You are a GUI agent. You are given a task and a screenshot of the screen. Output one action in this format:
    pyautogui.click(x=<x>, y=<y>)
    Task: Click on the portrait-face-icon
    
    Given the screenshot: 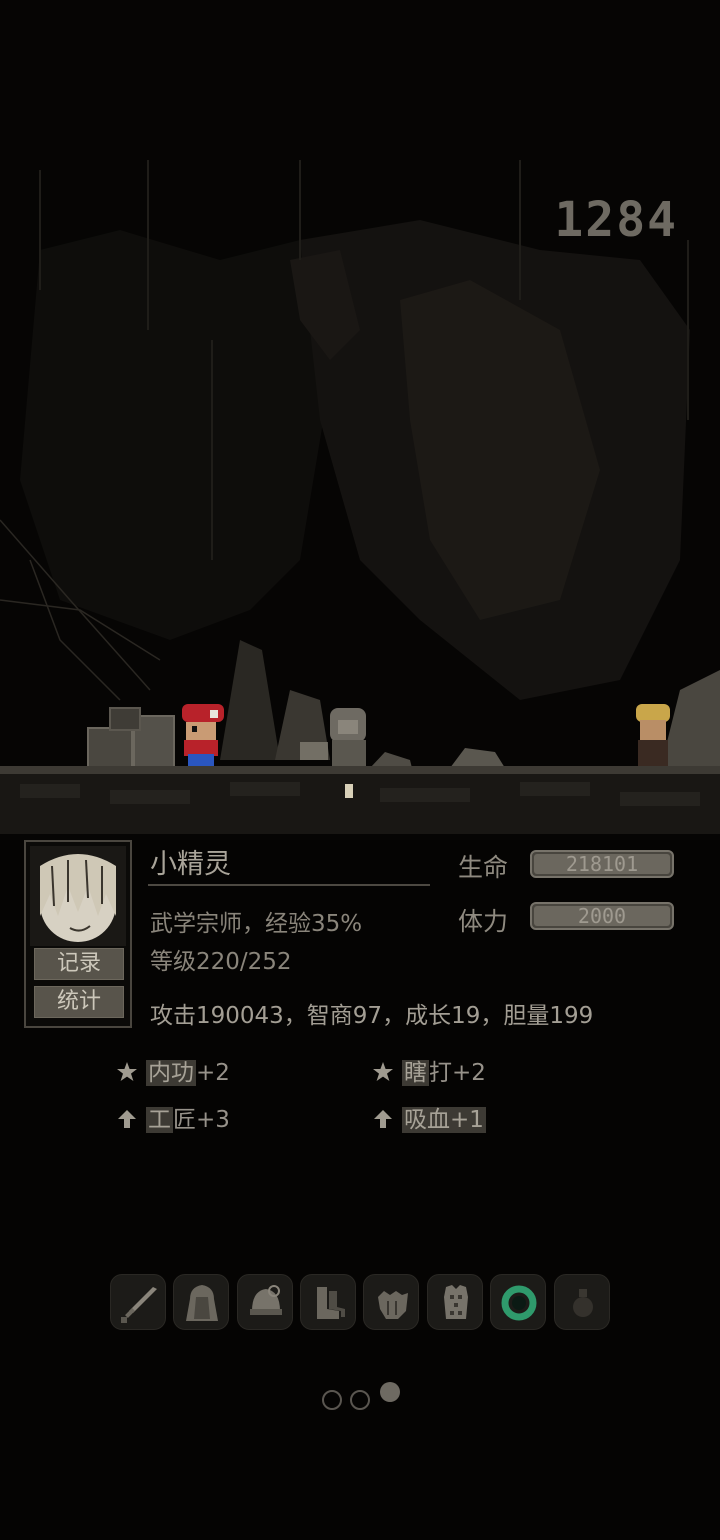 What is the action you would take?
    pyautogui.click(x=78, y=896)
    